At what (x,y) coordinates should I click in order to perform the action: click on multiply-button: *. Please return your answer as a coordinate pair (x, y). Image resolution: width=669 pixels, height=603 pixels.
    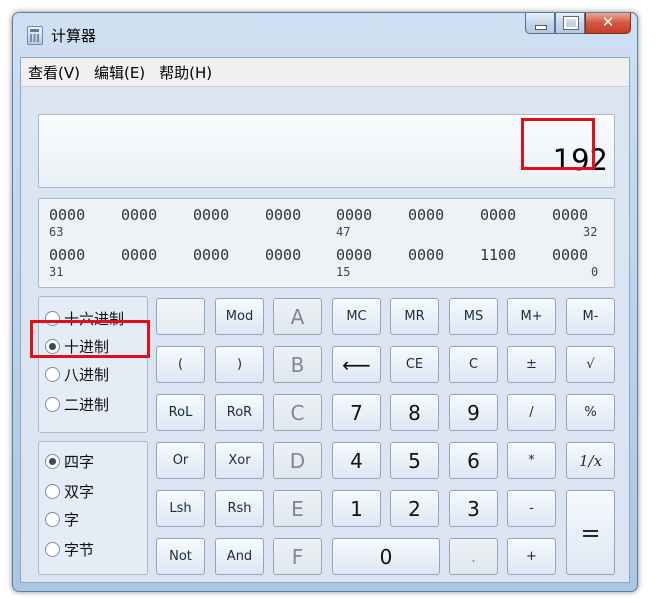
    Looking at the image, I should click on (531, 460).